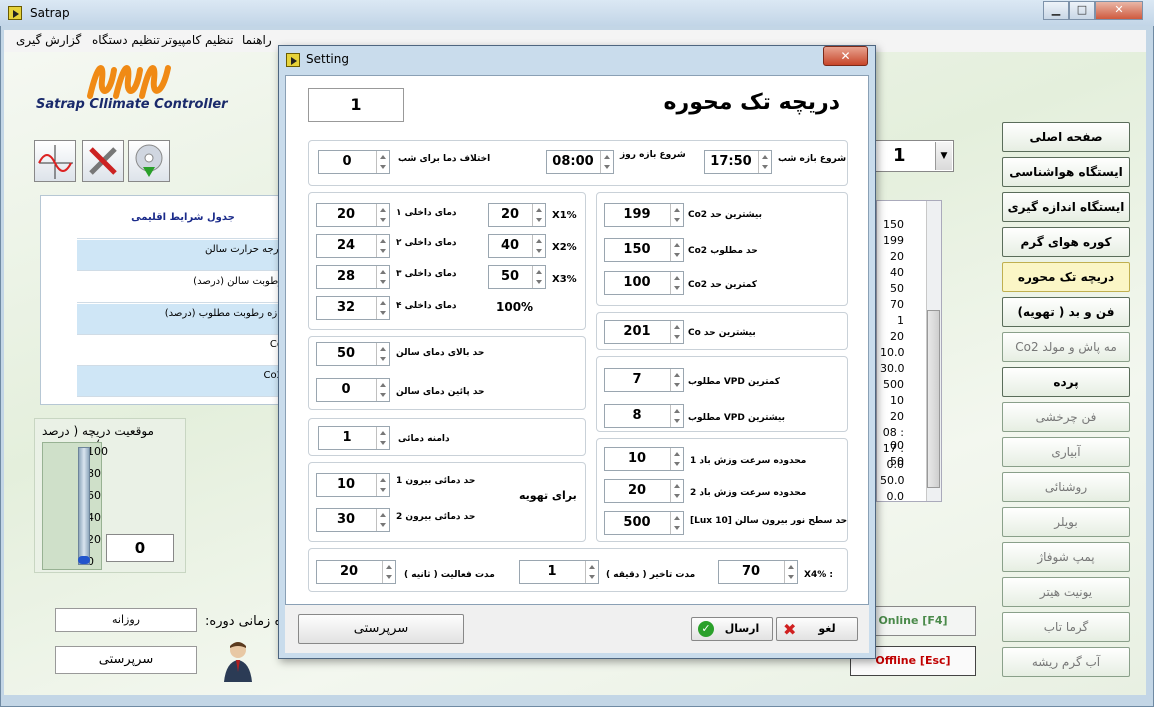 Image resolution: width=1154 pixels, height=707 pixels. I want to click on table-row: درجه حرارت سالن, so click(183, 255).